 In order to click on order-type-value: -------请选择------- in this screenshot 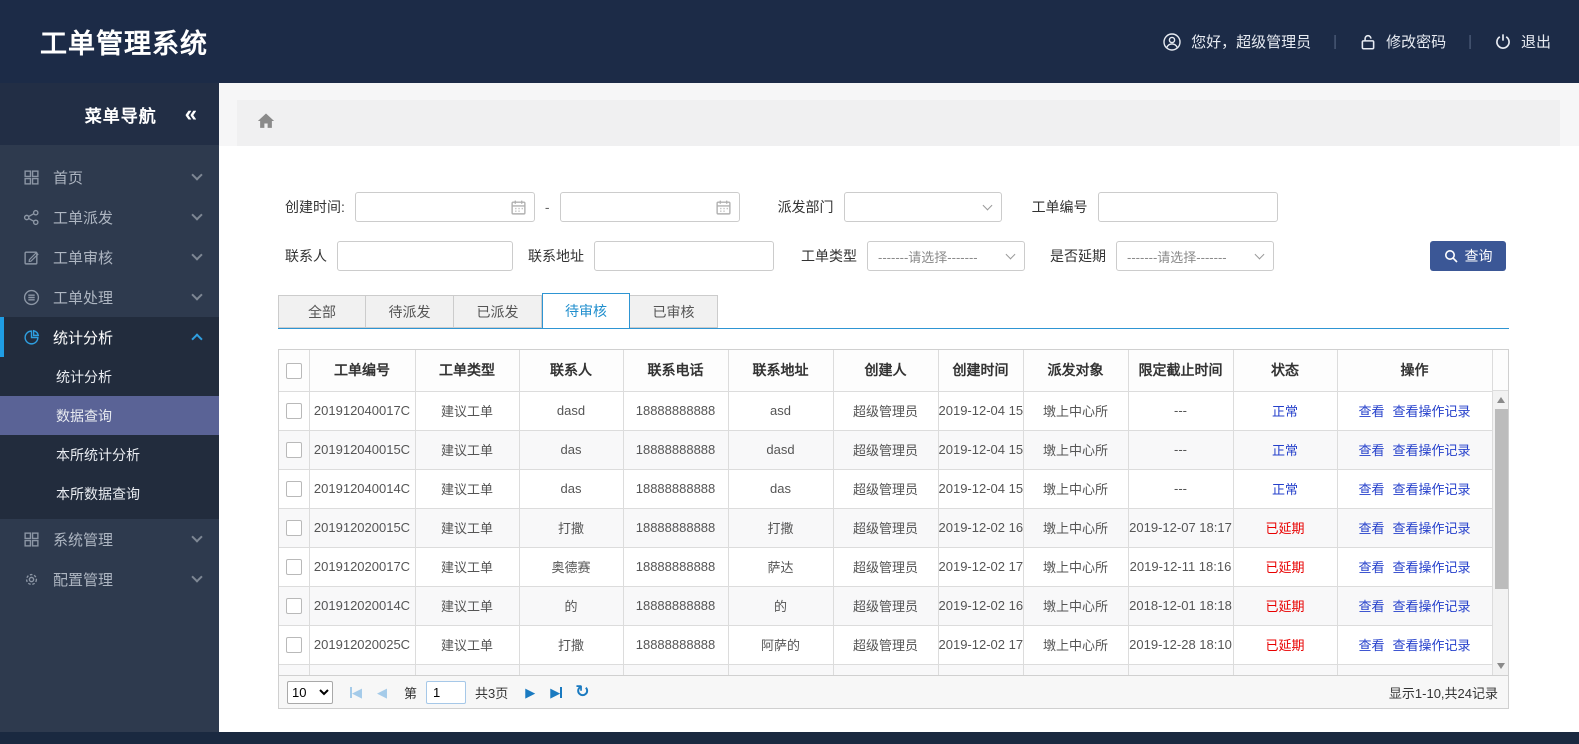, I will do `click(928, 257)`.